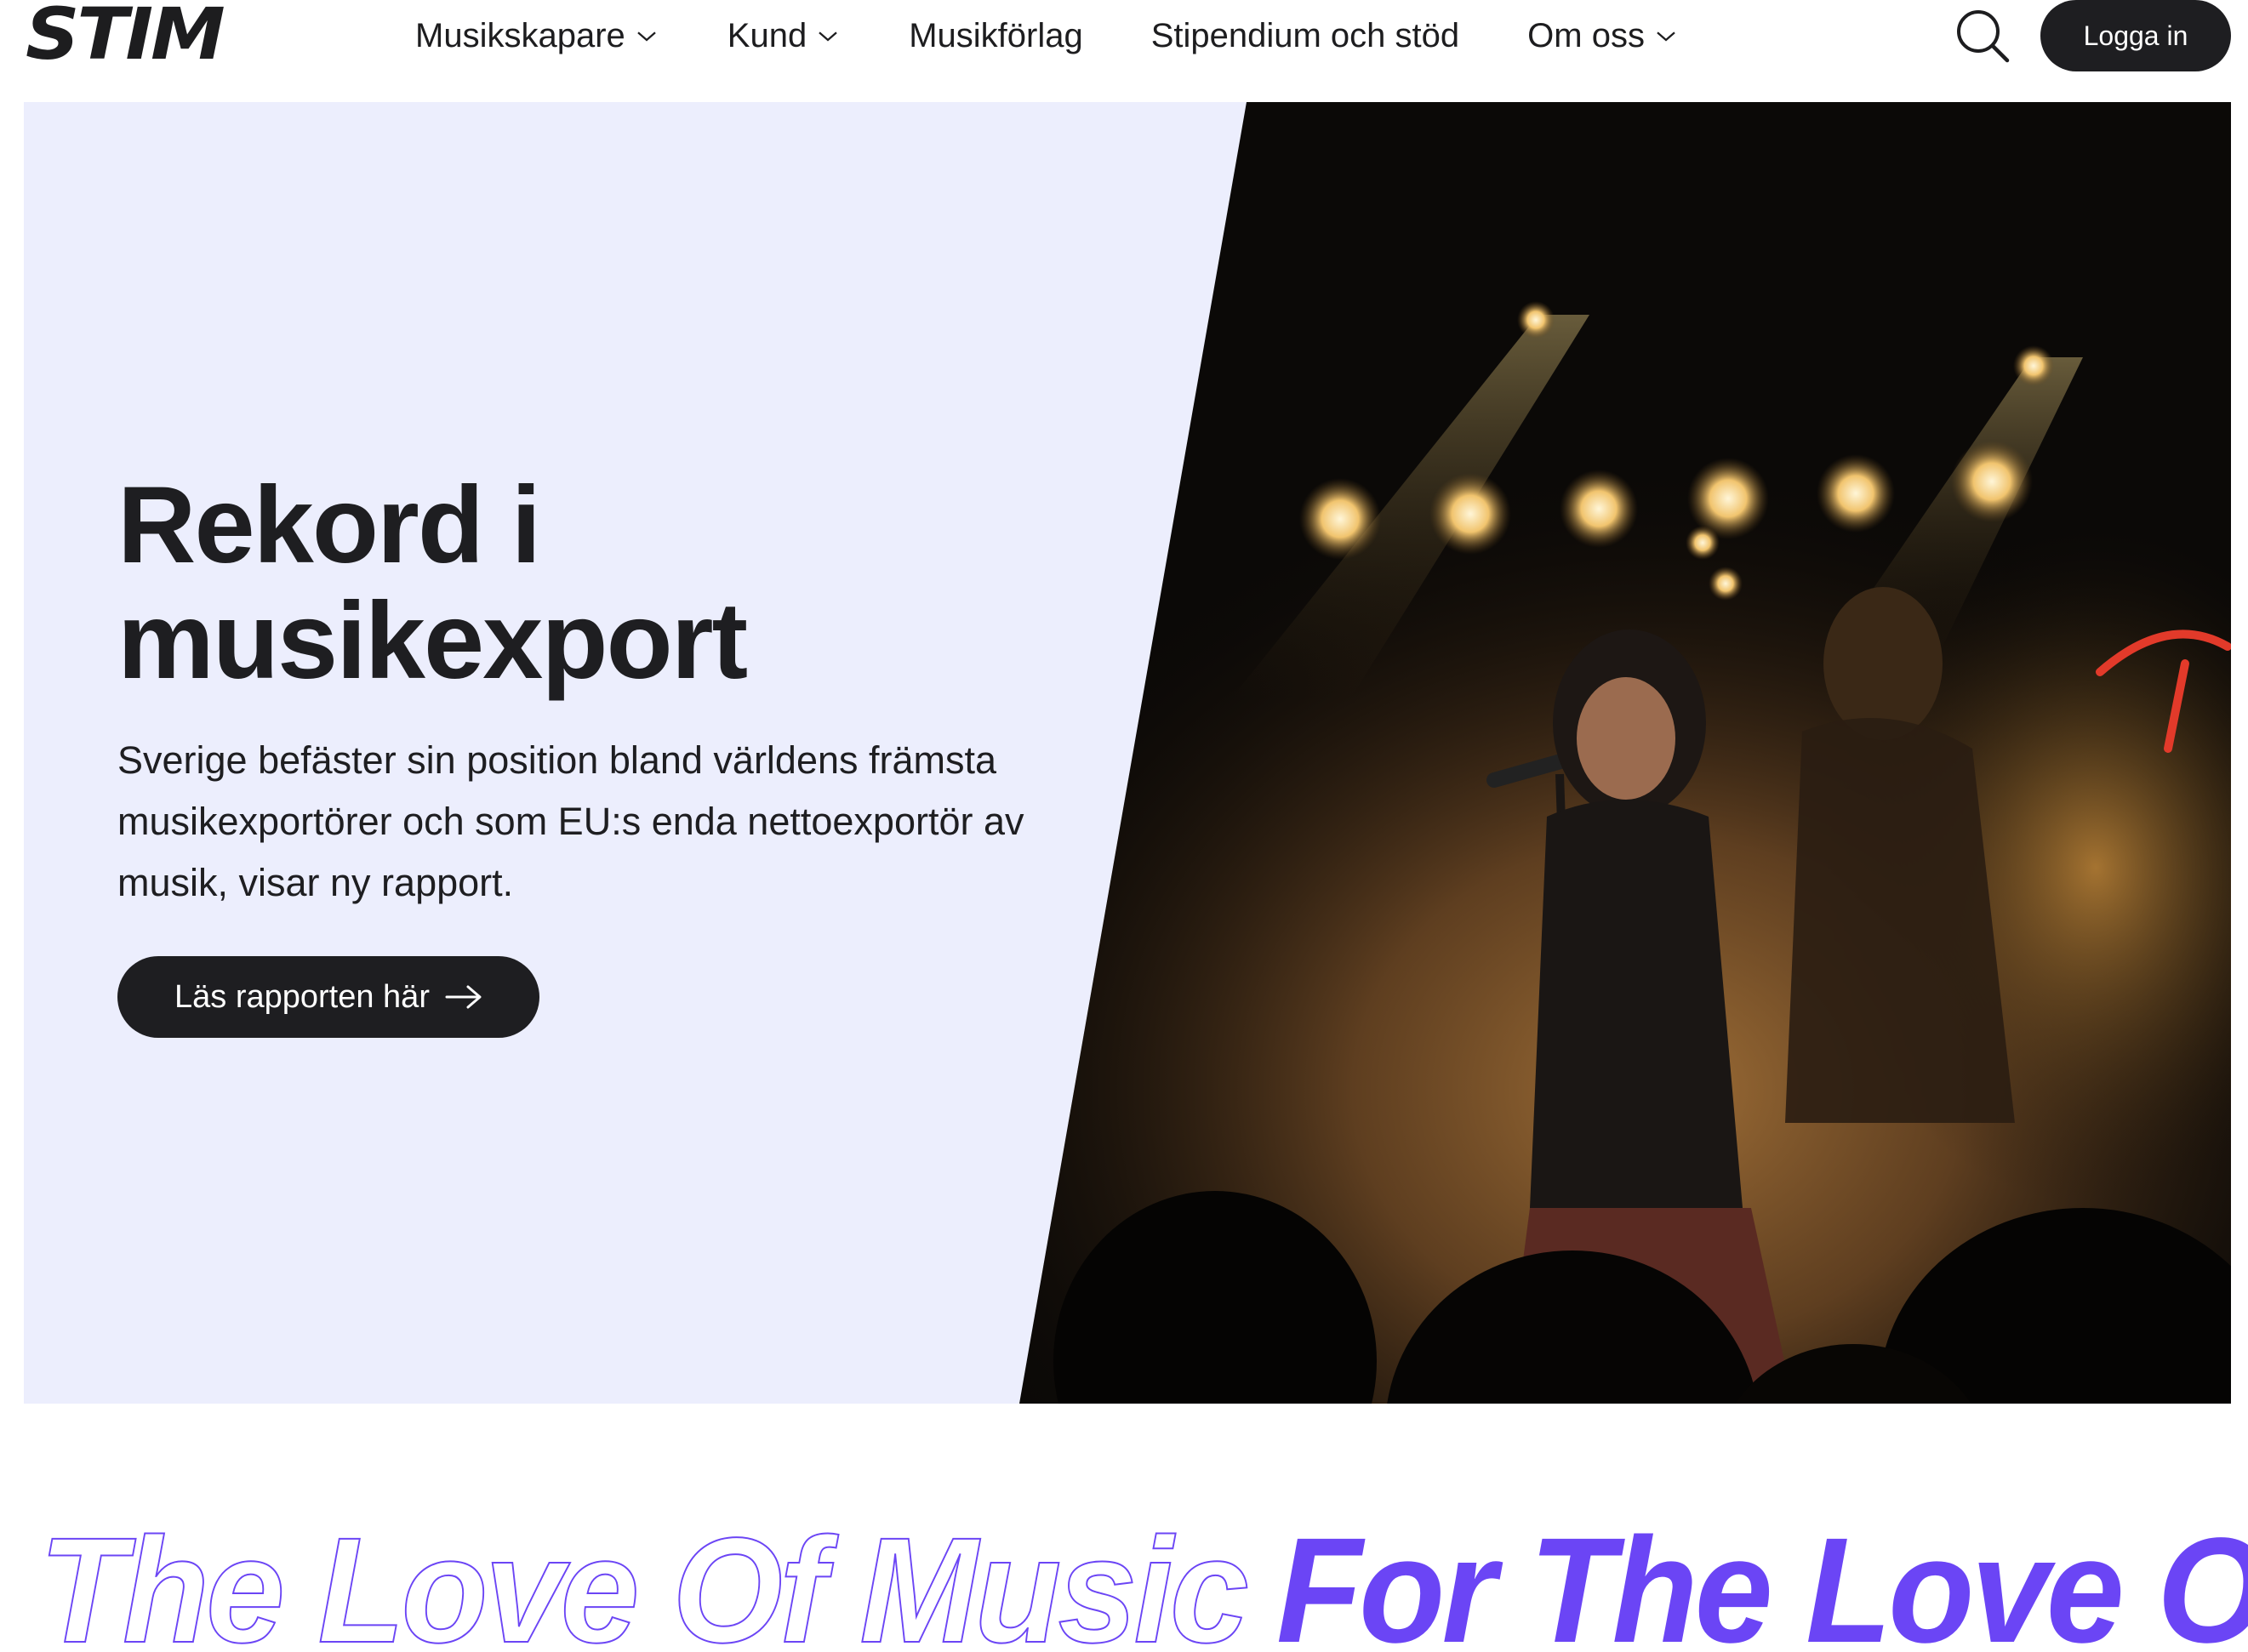  I want to click on nav-item-stipendium: Stipendium och stöd, so click(1305, 36).